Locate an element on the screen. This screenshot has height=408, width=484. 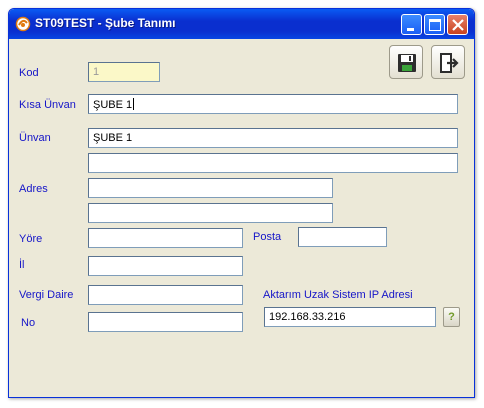
save-button is located at coordinates (406, 62).